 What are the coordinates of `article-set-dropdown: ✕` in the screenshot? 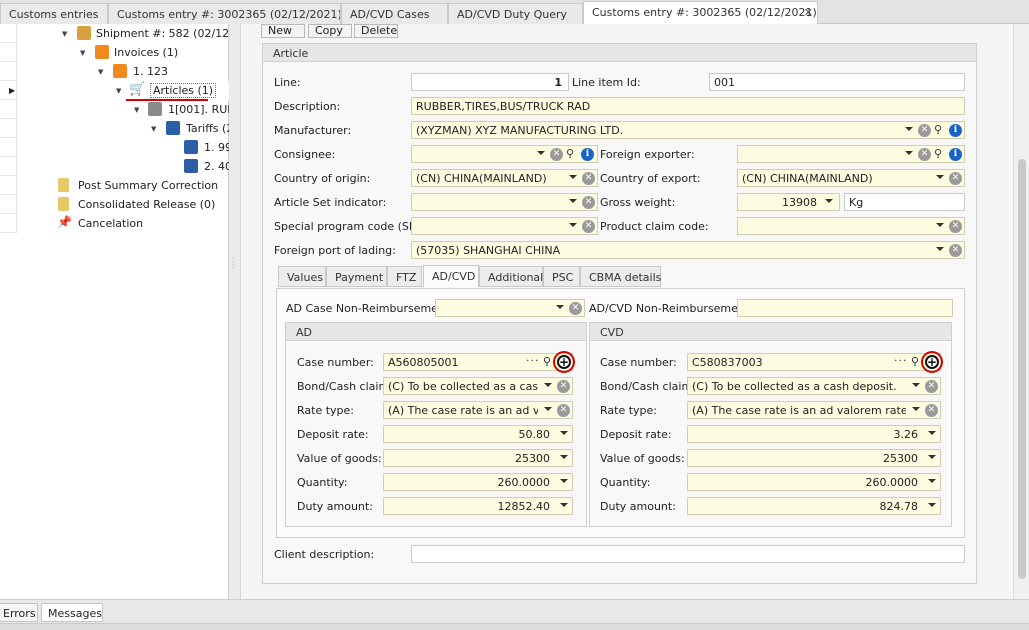 It's located at (504, 202).